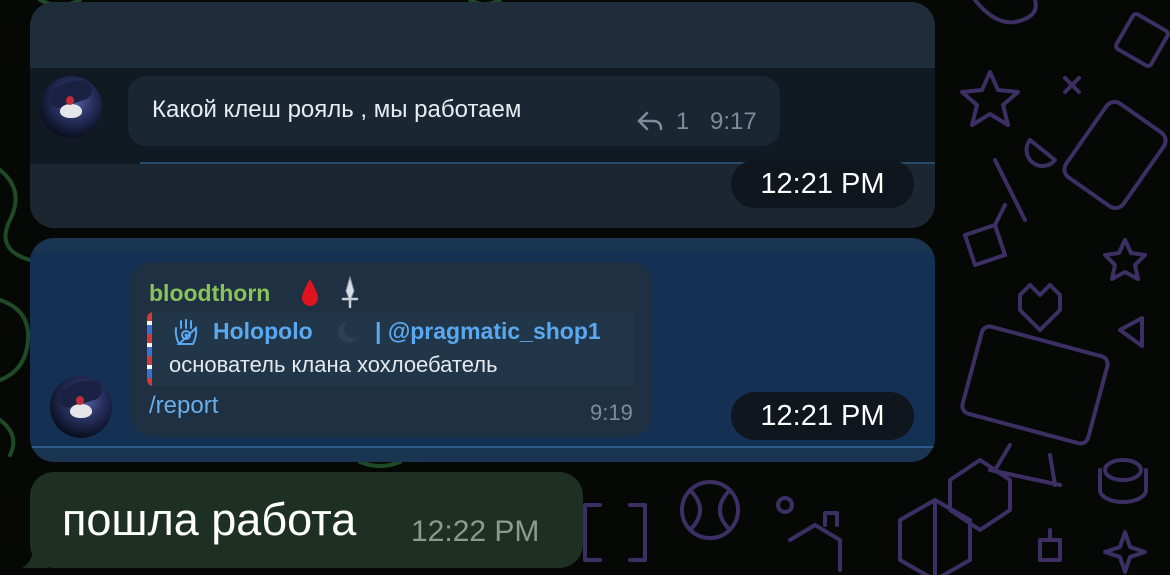 The image size is (1170, 575). What do you see at coordinates (488, 331) in the screenshot?
I see `quoted-handle: | @pragmatic_shop1` at bounding box center [488, 331].